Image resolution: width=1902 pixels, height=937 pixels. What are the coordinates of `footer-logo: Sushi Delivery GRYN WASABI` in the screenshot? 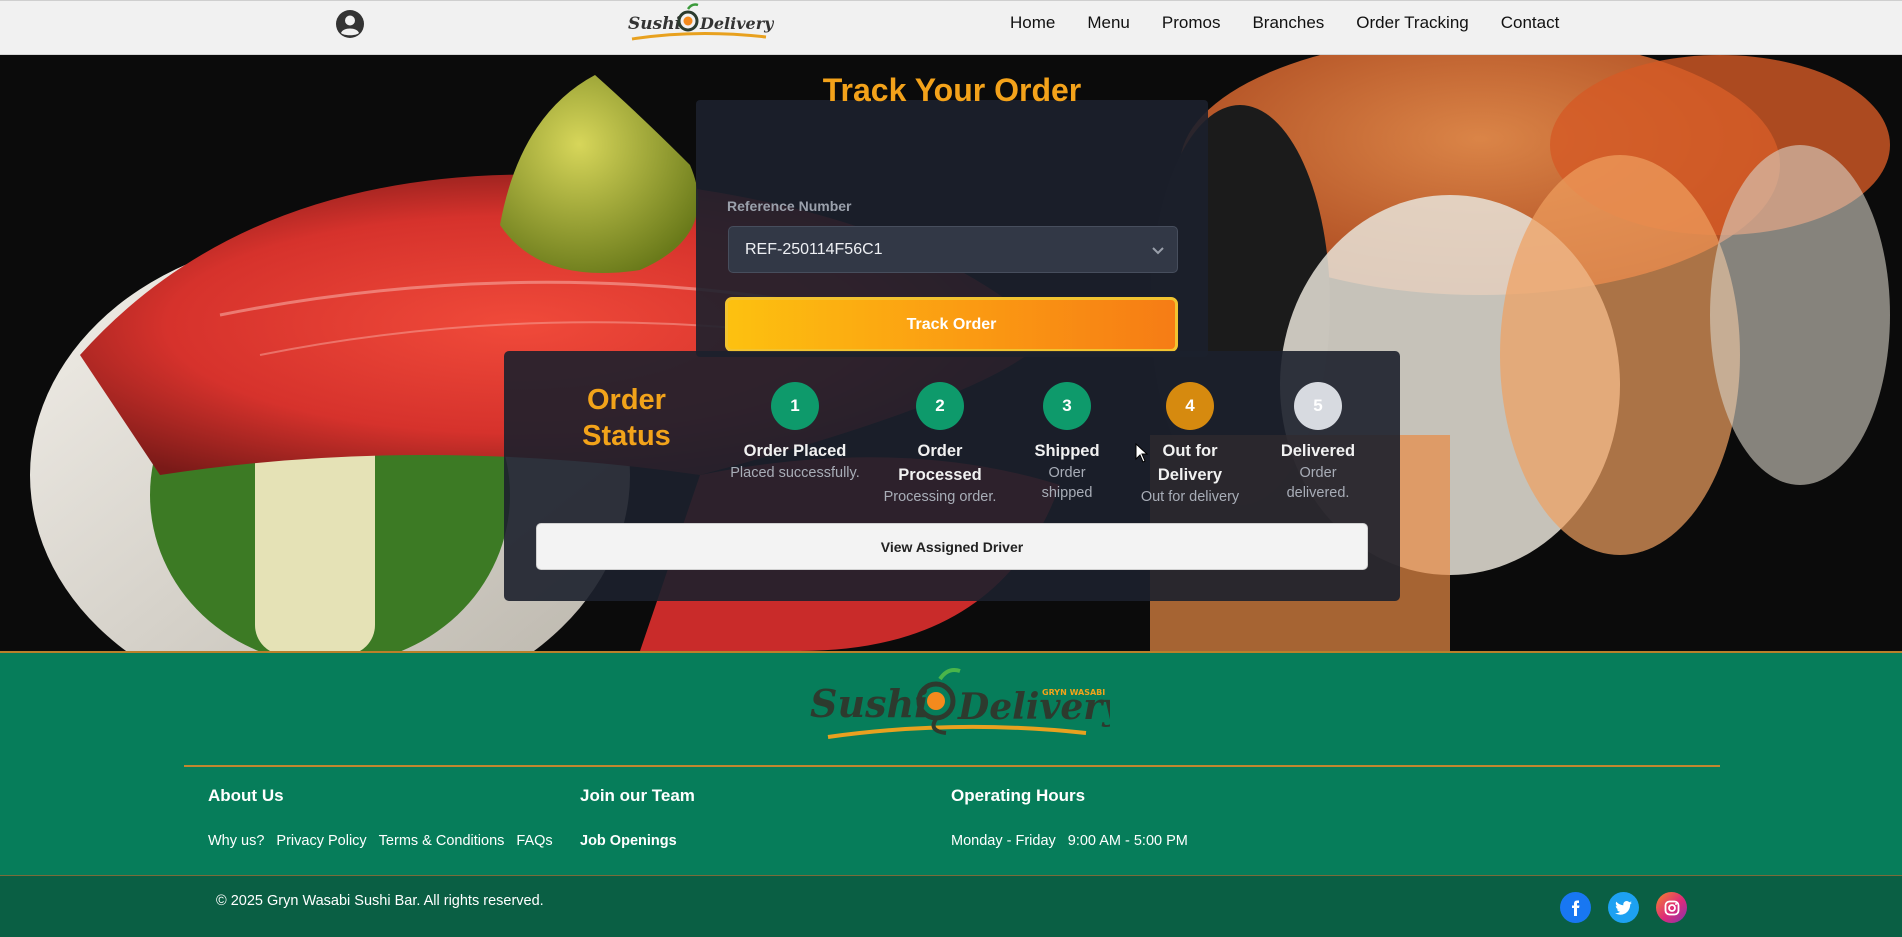 It's located at (960, 703).